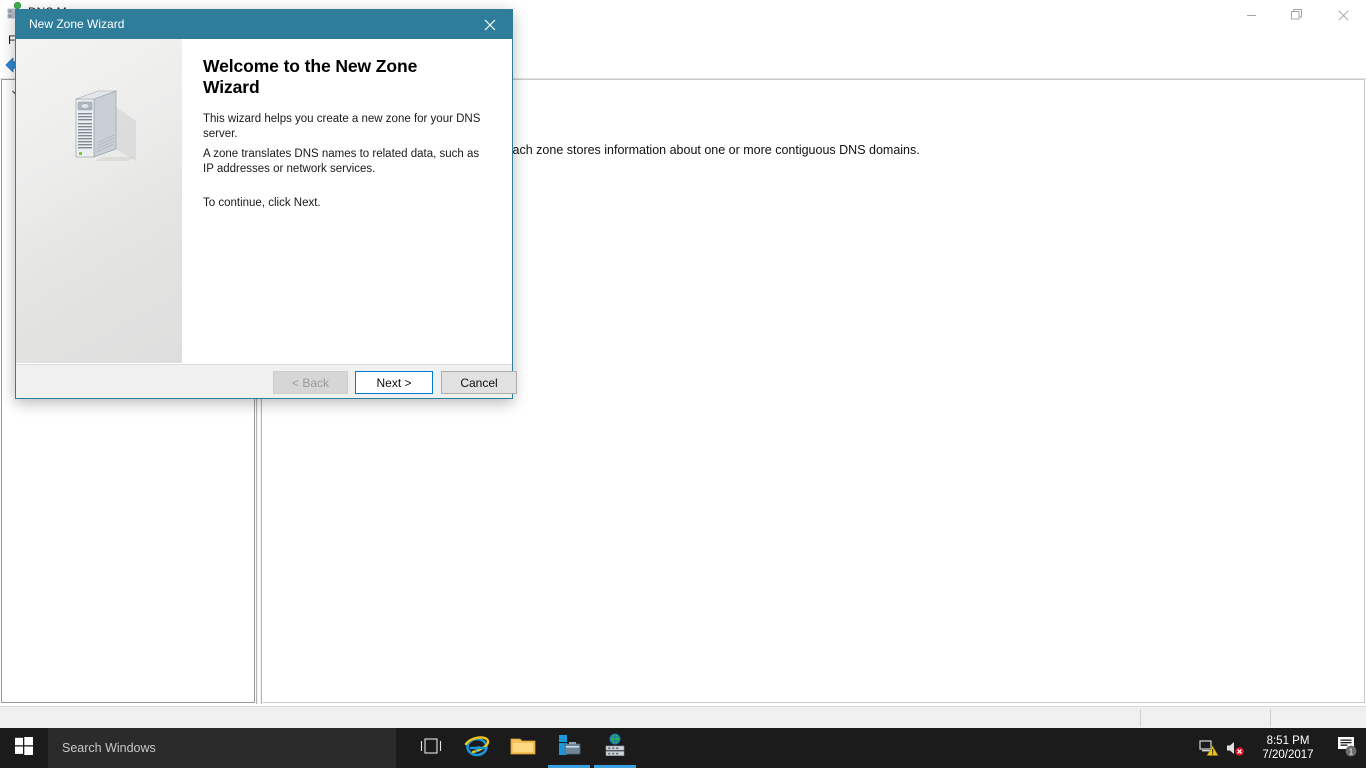  Describe the element at coordinates (222, 748) in the screenshot. I see `search-input: Search Windows` at that location.